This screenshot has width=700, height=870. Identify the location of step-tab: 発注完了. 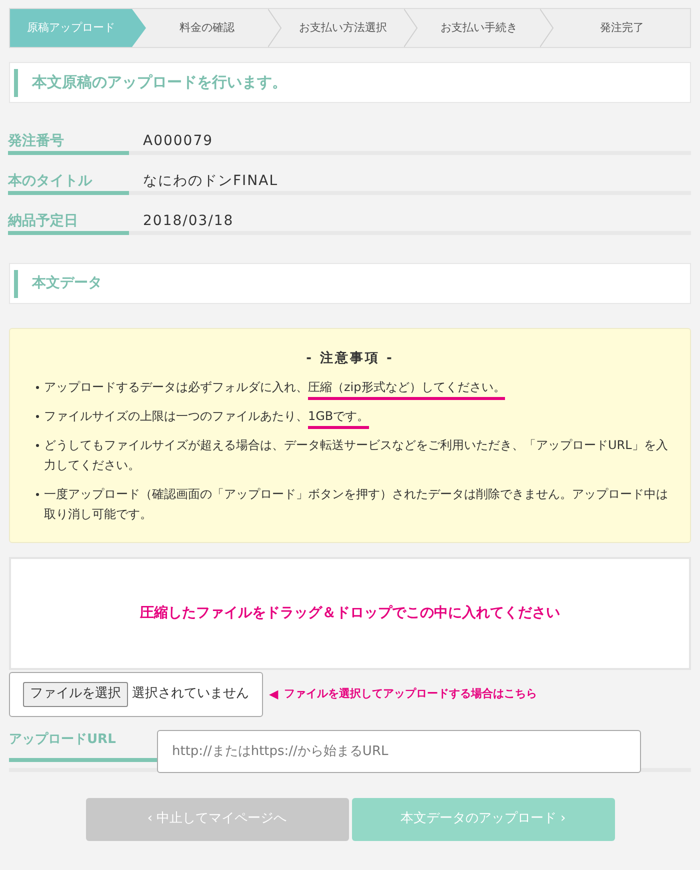
(622, 28).